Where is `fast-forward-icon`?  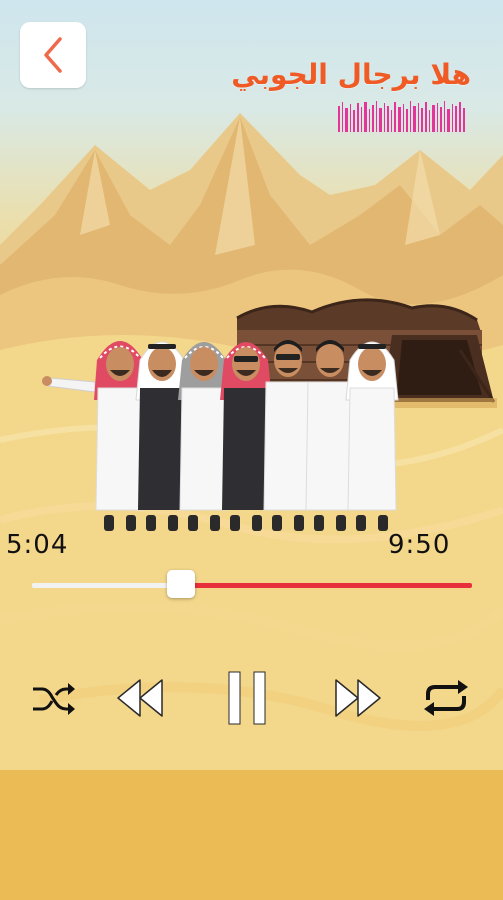 fast-forward-icon is located at coordinates (358, 698).